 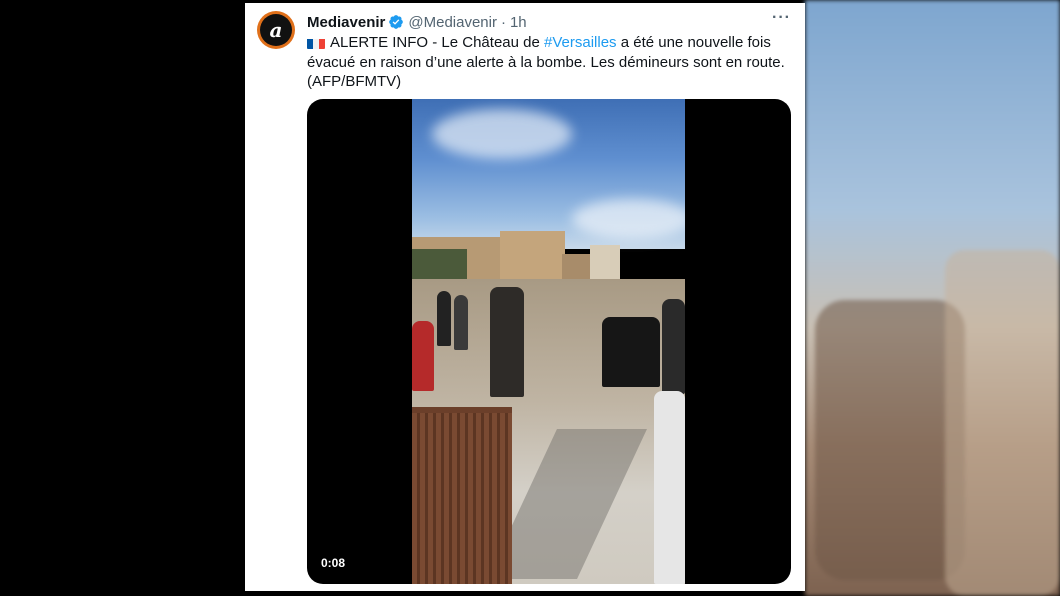 I want to click on more-options-icon: ···, so click(x=781, y=18).